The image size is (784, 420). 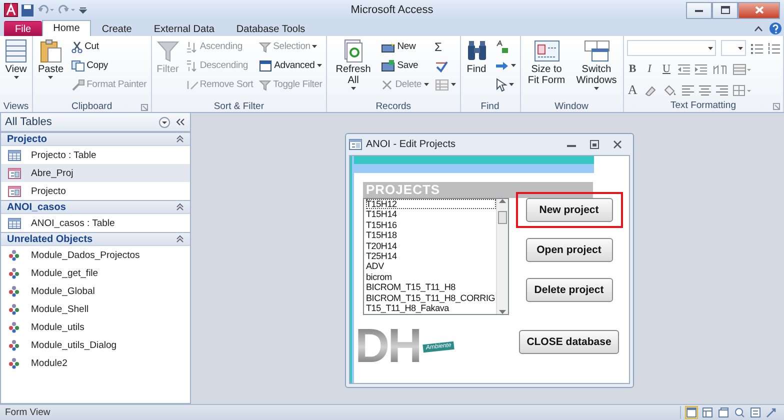 I want to click on ribbon-button: New, so click(x=405, y=46).